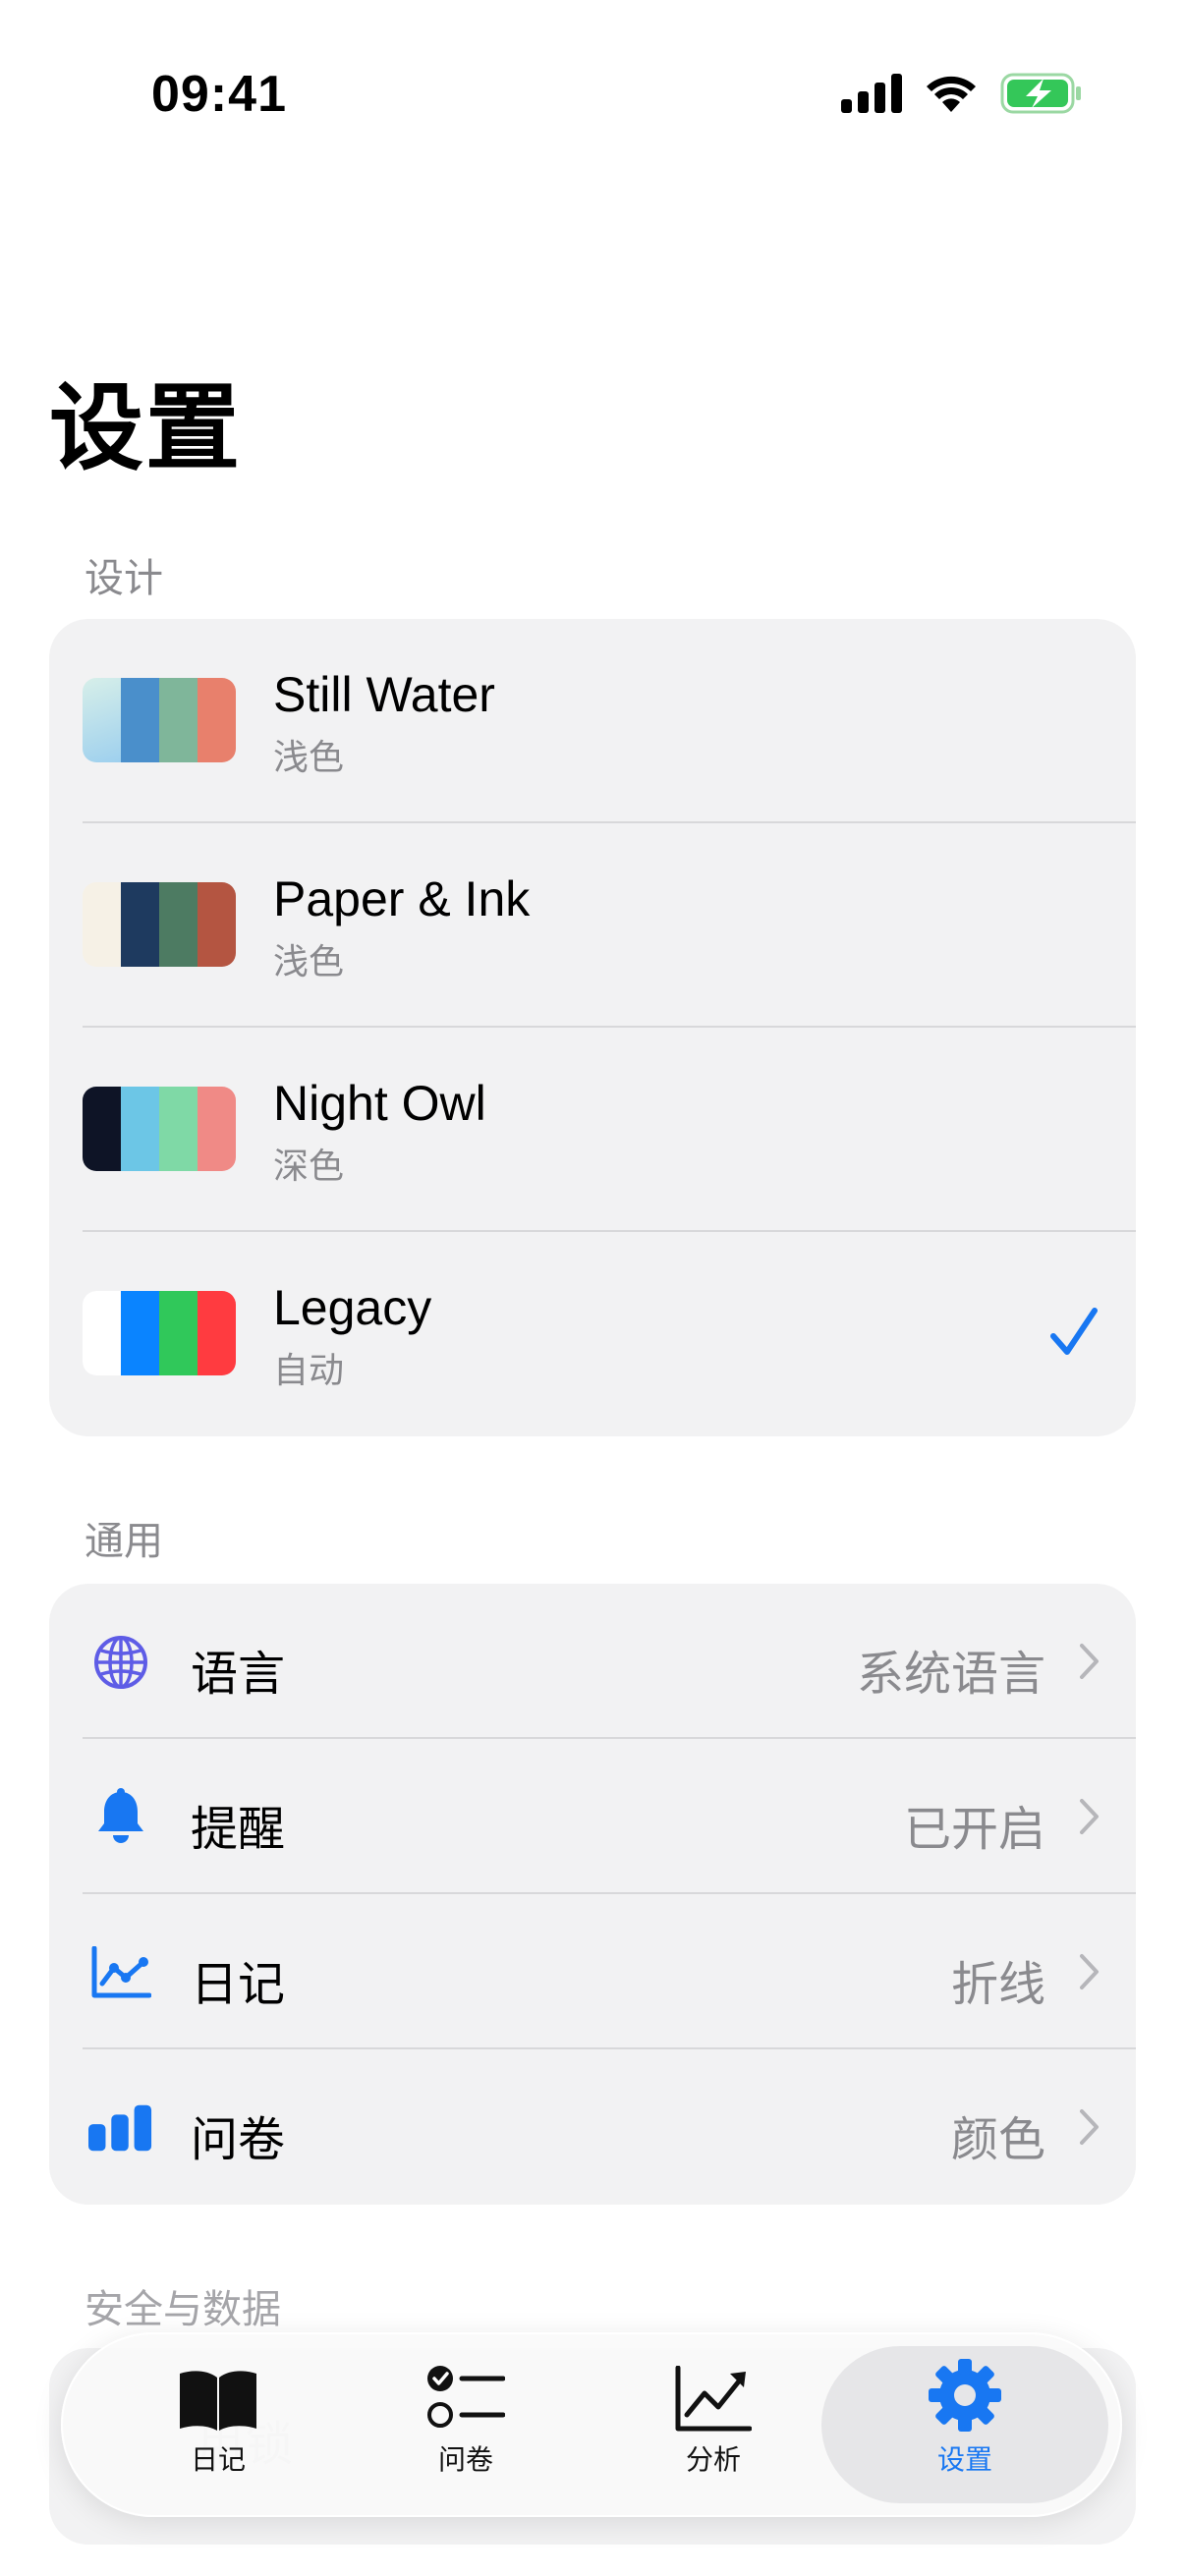 This screenshot has width=1185, height=2576. What do you see at coordinates (592, 1334) in the screenshot?
I see `theme-row-legacy: Legacy 自动` at bounding box center [592, 1334].